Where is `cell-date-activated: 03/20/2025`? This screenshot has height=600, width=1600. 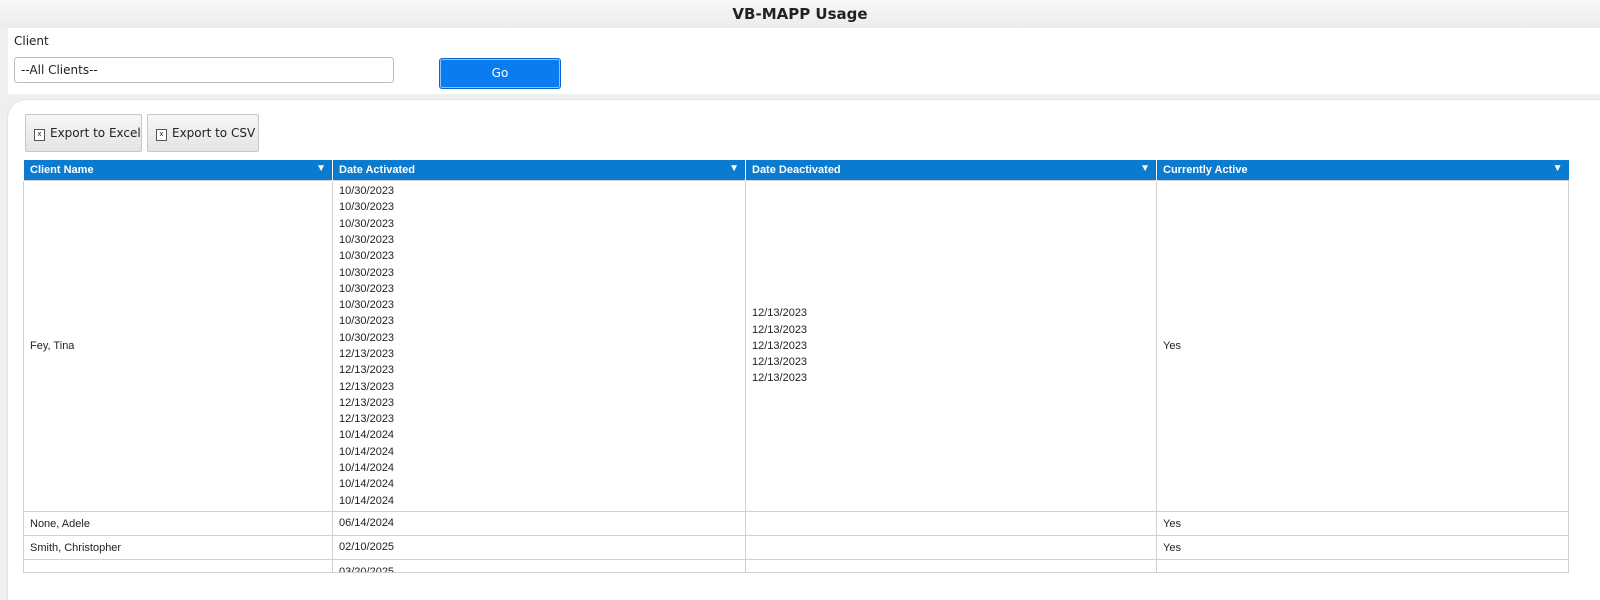
cell-date-activated: 03/20/2025 is located at coordinates (539, 566).